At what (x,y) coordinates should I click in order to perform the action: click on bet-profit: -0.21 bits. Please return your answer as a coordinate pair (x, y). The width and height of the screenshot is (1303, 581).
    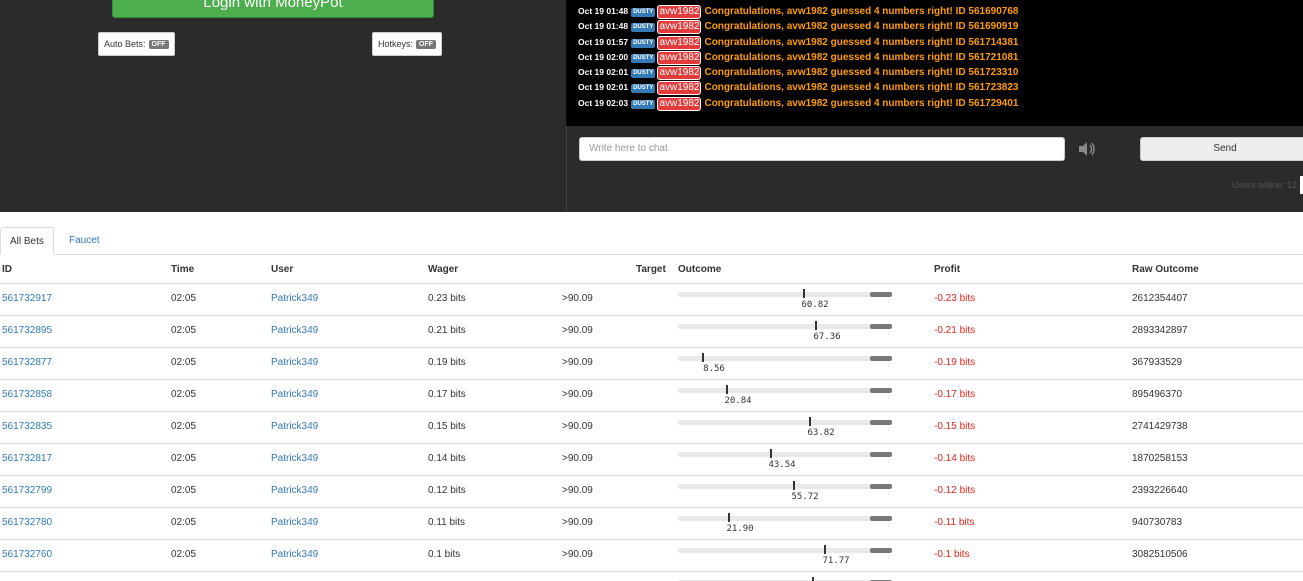
    Looking at the image, I should click on (955, 330).